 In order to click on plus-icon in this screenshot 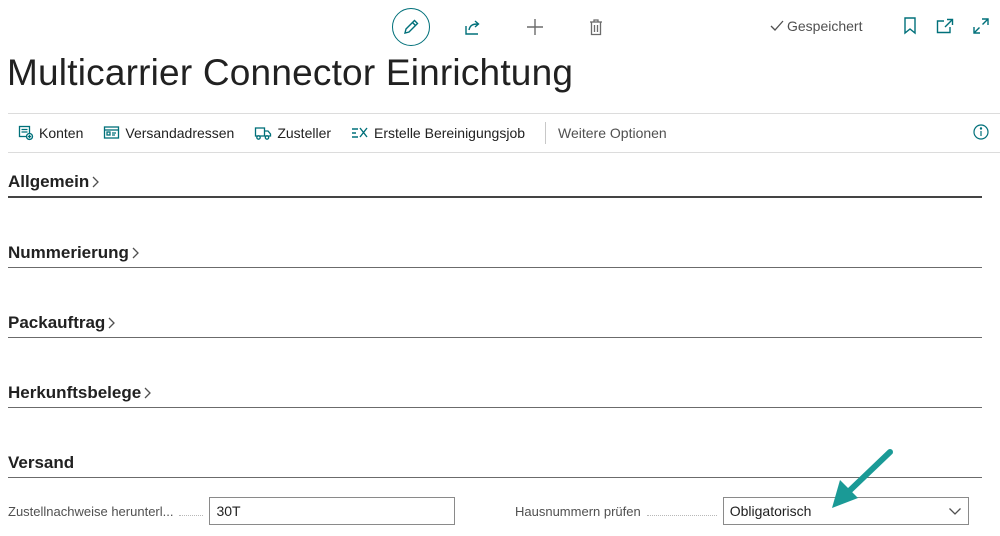, I will do `click(535, 27)`.